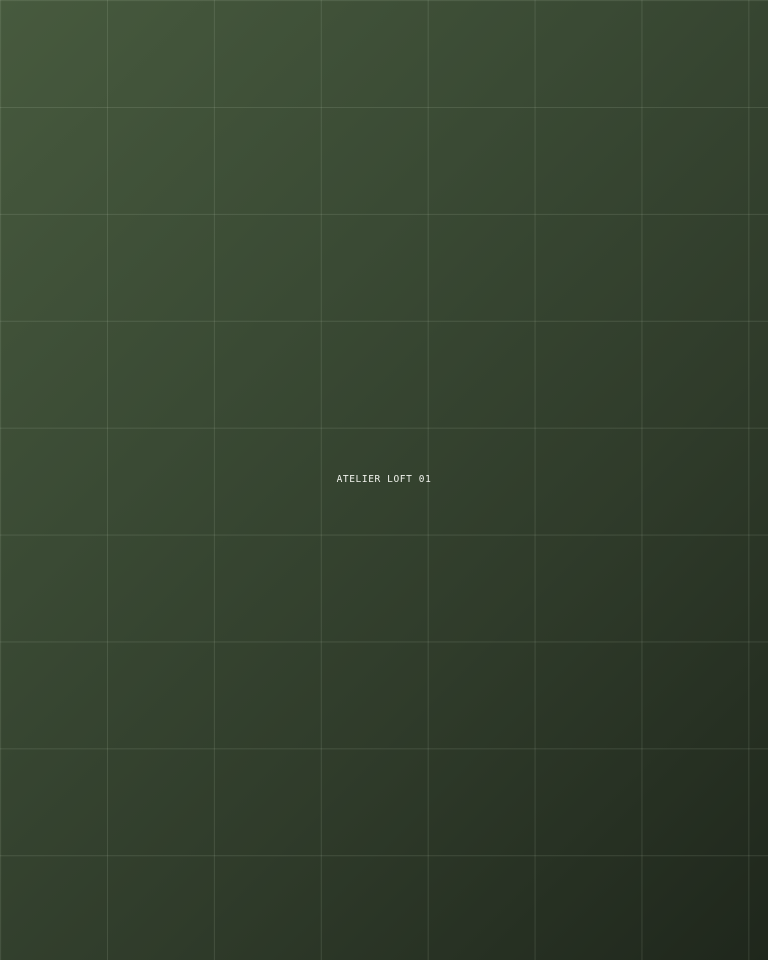 Image resolution: width=768 pixels, height=960 pixels. What do you see at coordinates (384, 479) in the screenshot?
I see `canvas-label: ATELIER LOFT 01` at bounding box center [384, 479].